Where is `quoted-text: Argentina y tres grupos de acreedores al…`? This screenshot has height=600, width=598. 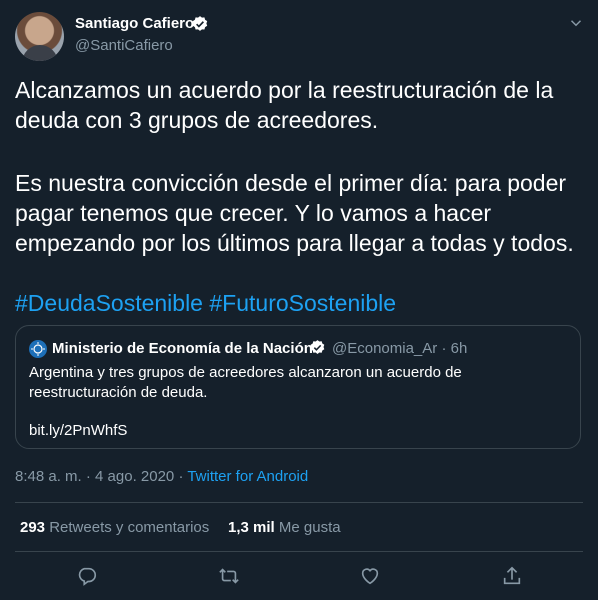
quoted-text: Argentina y tres grupos de acreedores al… is located at coordinates (245, 382).